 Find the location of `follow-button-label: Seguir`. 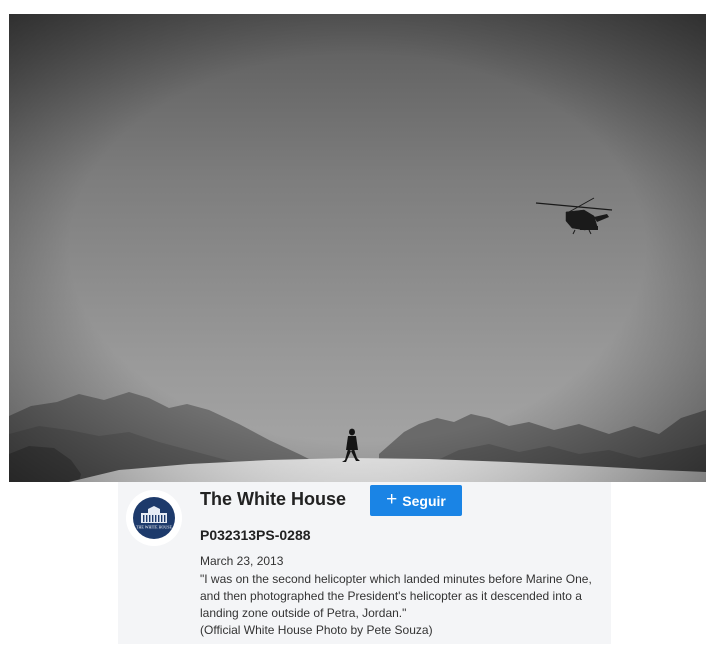

follow-button-label: Seguir is located at coordinates (424, 500).